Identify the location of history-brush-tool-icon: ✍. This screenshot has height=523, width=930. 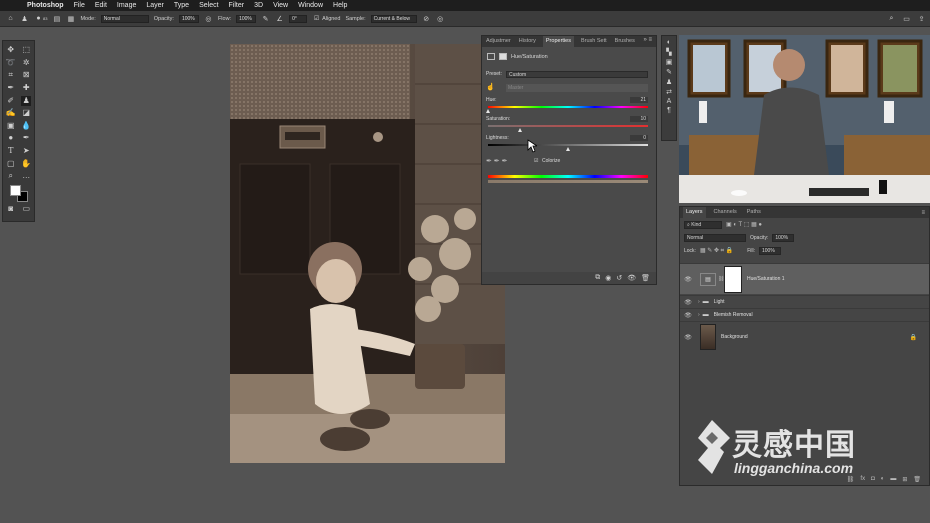
(11, 113).